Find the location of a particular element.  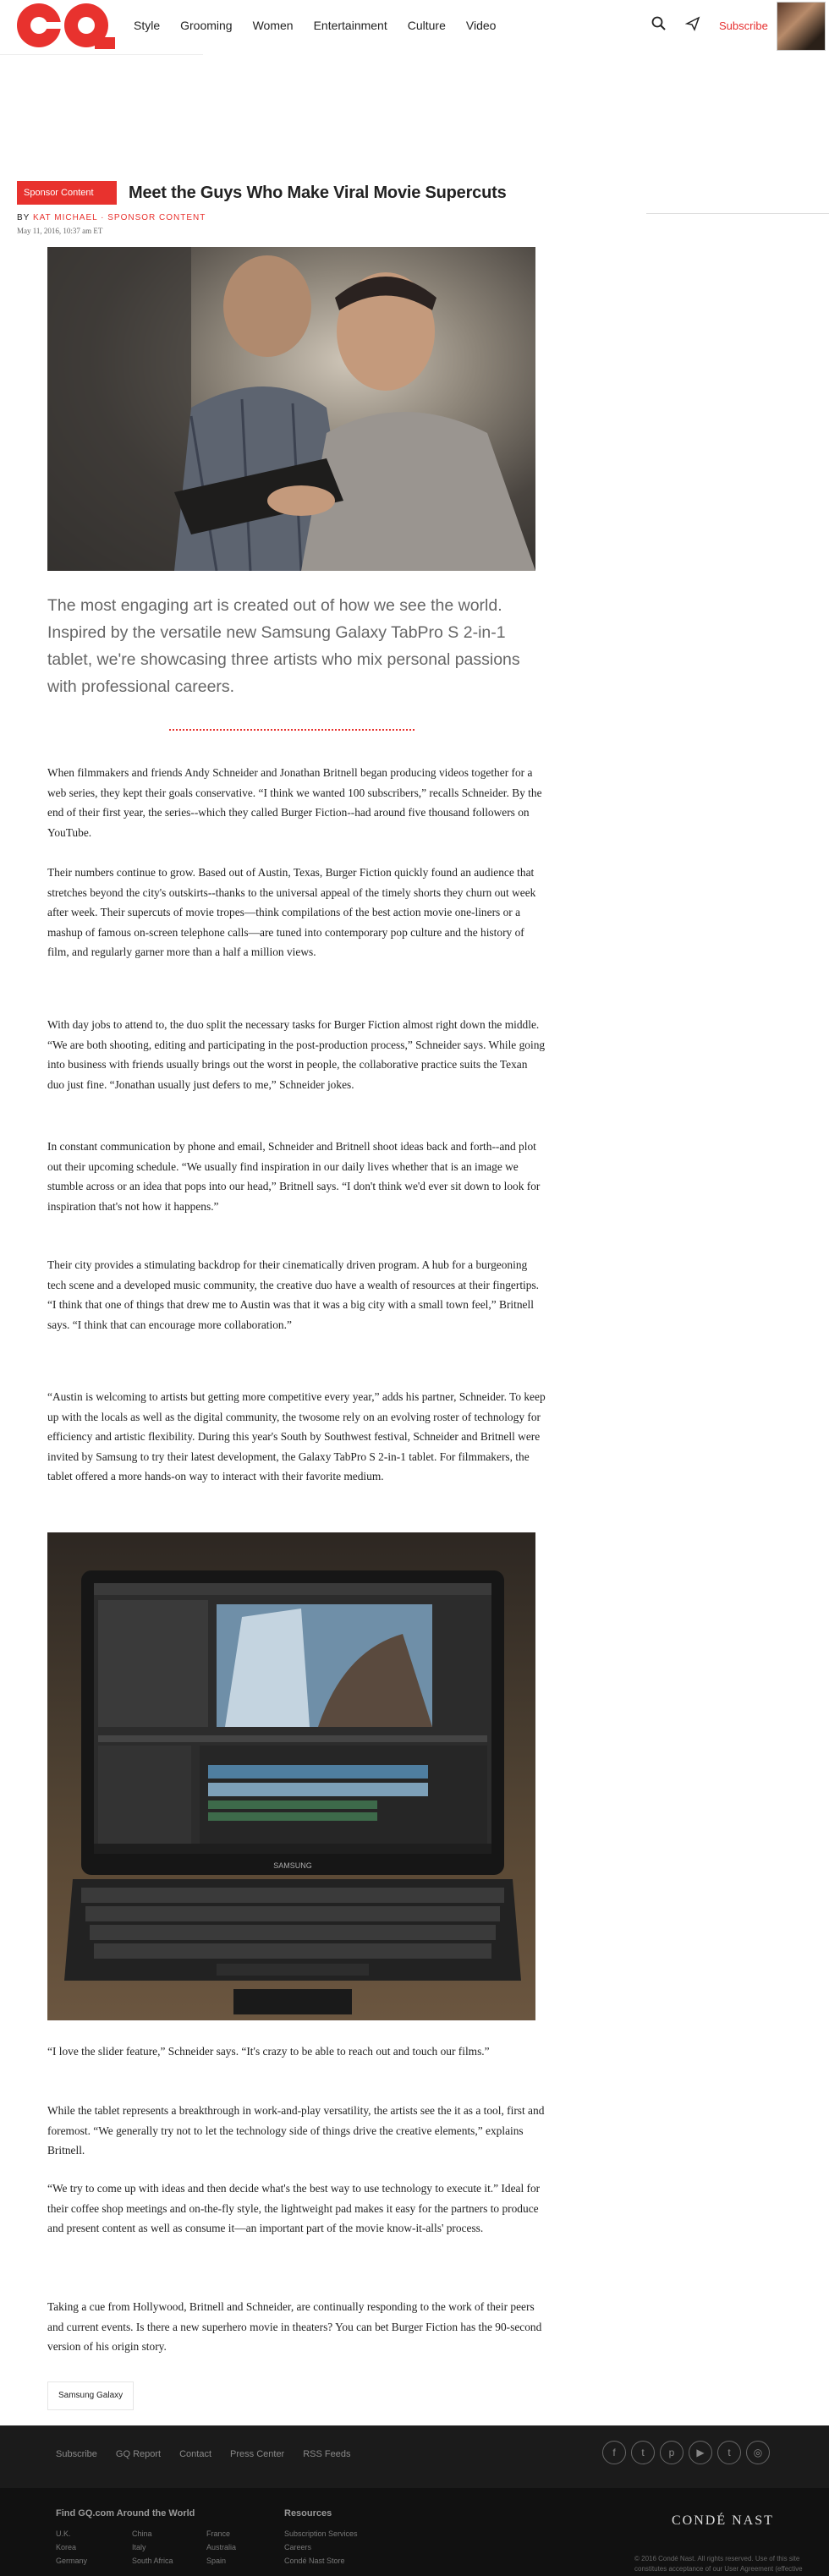

nav-video: Video is located at coordinates (482, 25).